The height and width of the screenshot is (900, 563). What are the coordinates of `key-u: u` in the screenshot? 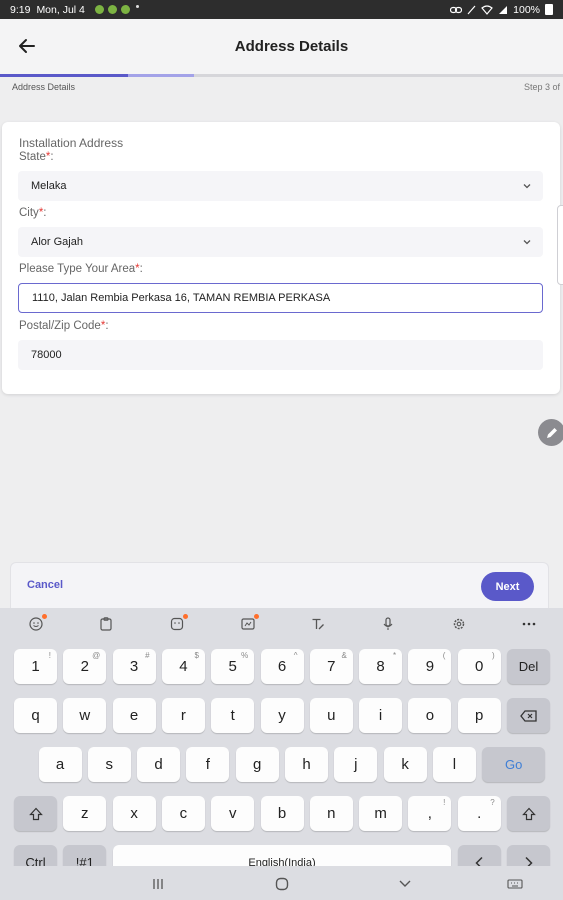 It's located at (331, 715).